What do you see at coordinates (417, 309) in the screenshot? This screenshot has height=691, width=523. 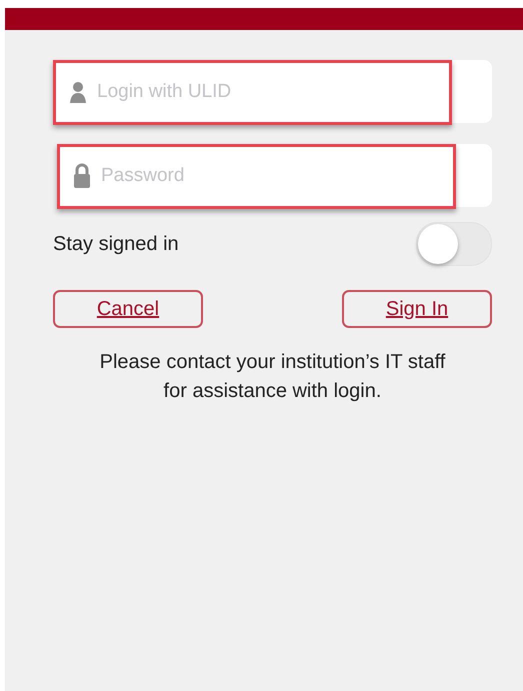 I see `action-button: Sign In` at bounding box center [417, 309].